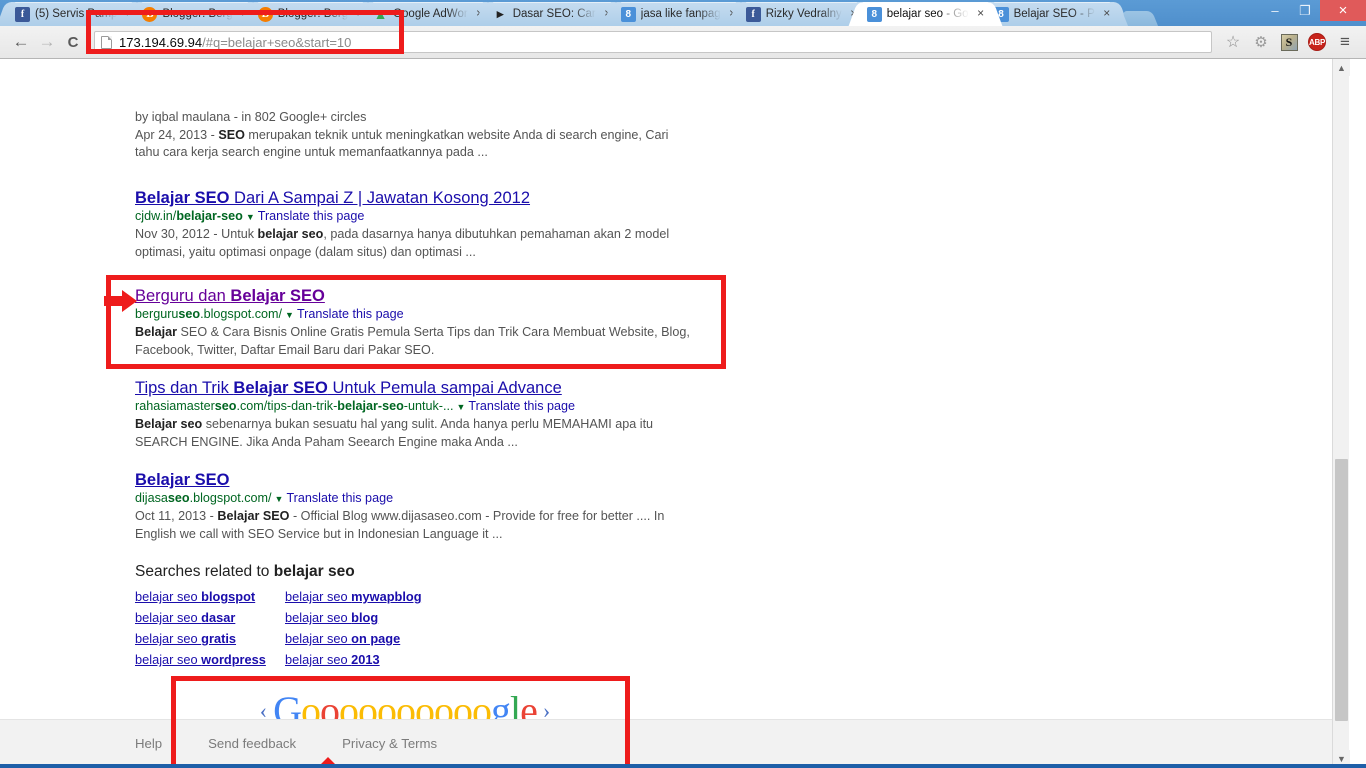 The height and width of the screenshot is (768, 1366). Describe the element at coordinates (1261, 42) in the screenshot. I see `gear-icon: ⚙` at that location.